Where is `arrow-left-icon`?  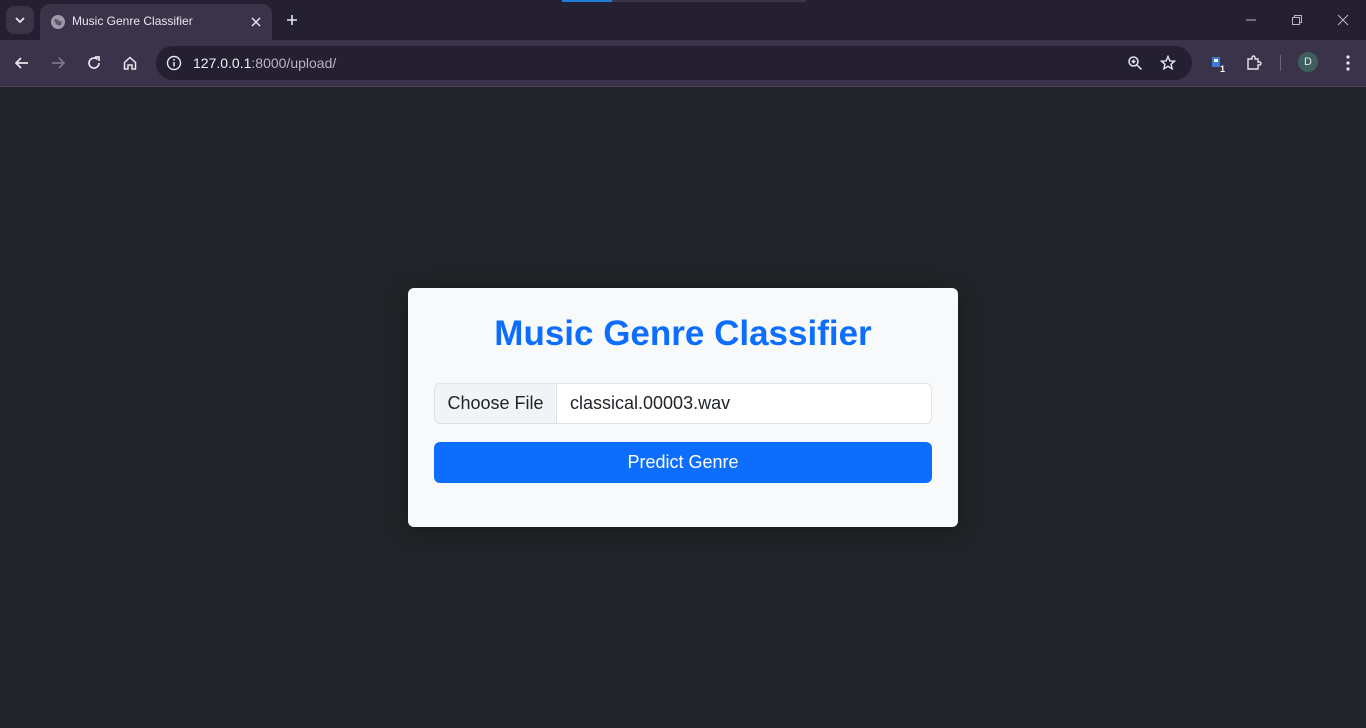
arrow-left-icon is located at coordinates (21, 63).